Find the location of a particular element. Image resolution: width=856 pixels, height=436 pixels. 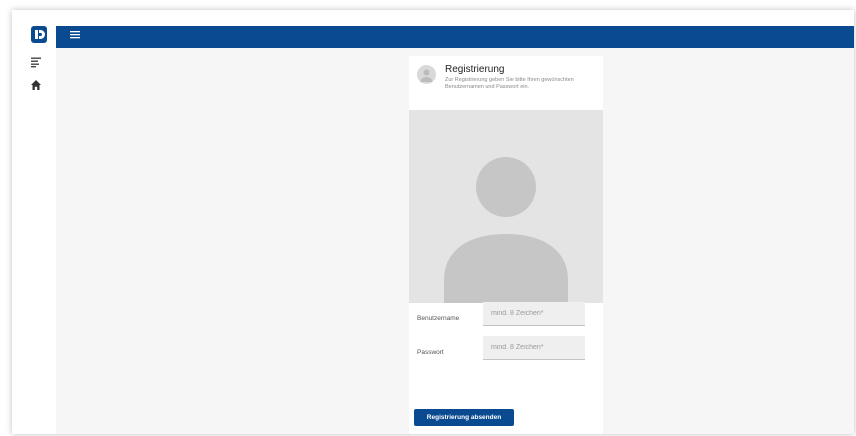

logo-d-icon is located at coordinates (39, 34).